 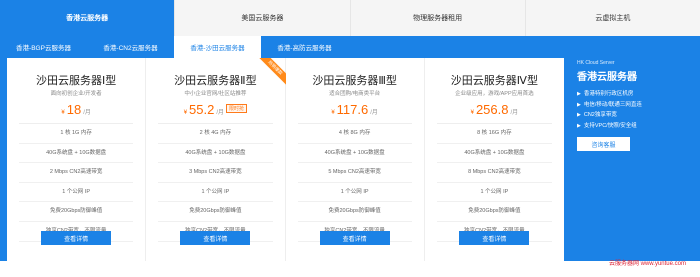 What do you see at coordinates (304, 47) in the screenshot?
I see `subtab-ddos: 香港-高防云服务器` at bounding box center [304, 47].